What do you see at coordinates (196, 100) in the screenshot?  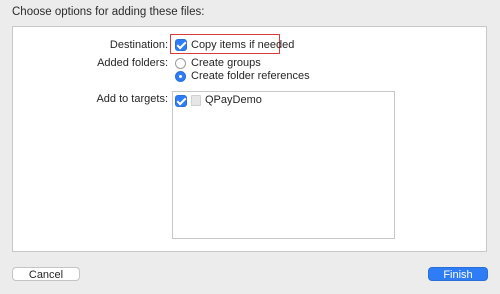 I see `app-target-icon` at bounding box center [196, 100].